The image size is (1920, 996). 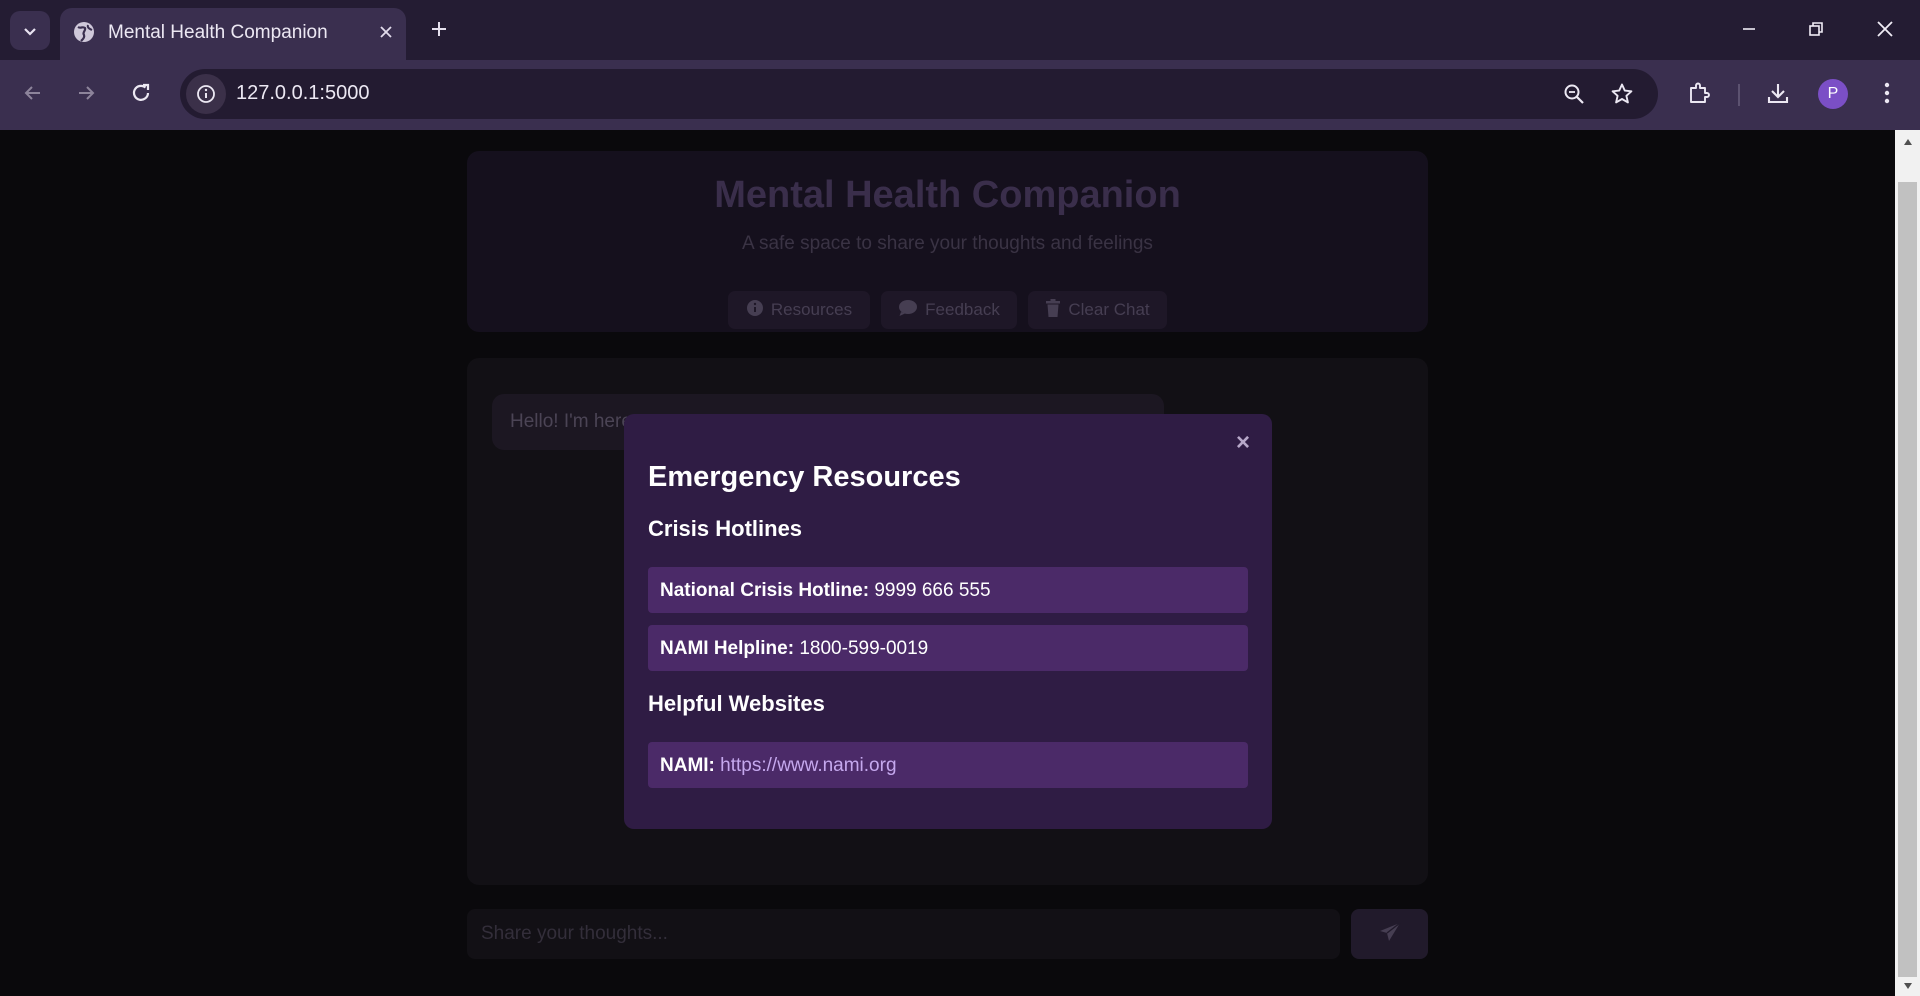 What do you see at coordinates (948, 648) in the screenshot?
I see `hotline-item: NAMI Helpline: 1800-599-0019` at bounding box center [948, 648].